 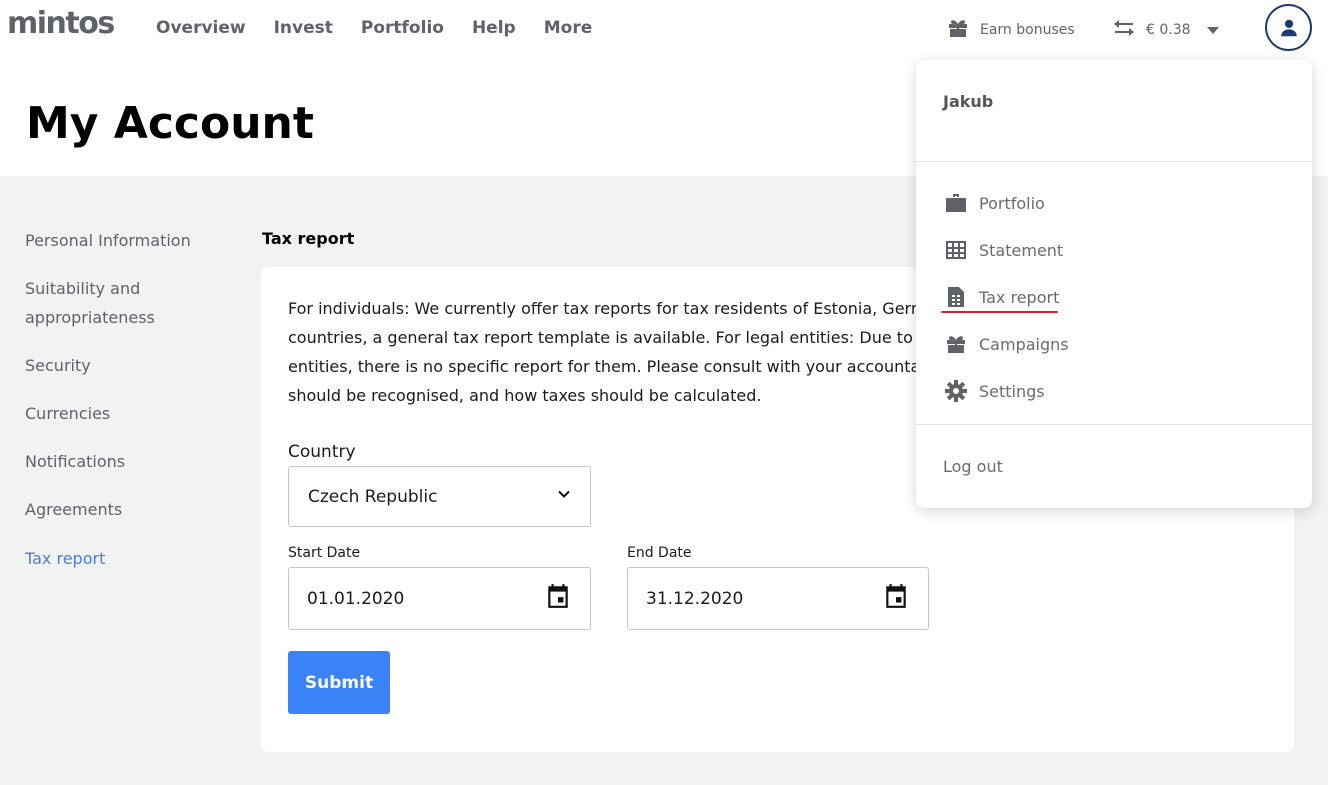 I want to click on nav-invest: Invest, so click(x=303, y=28).